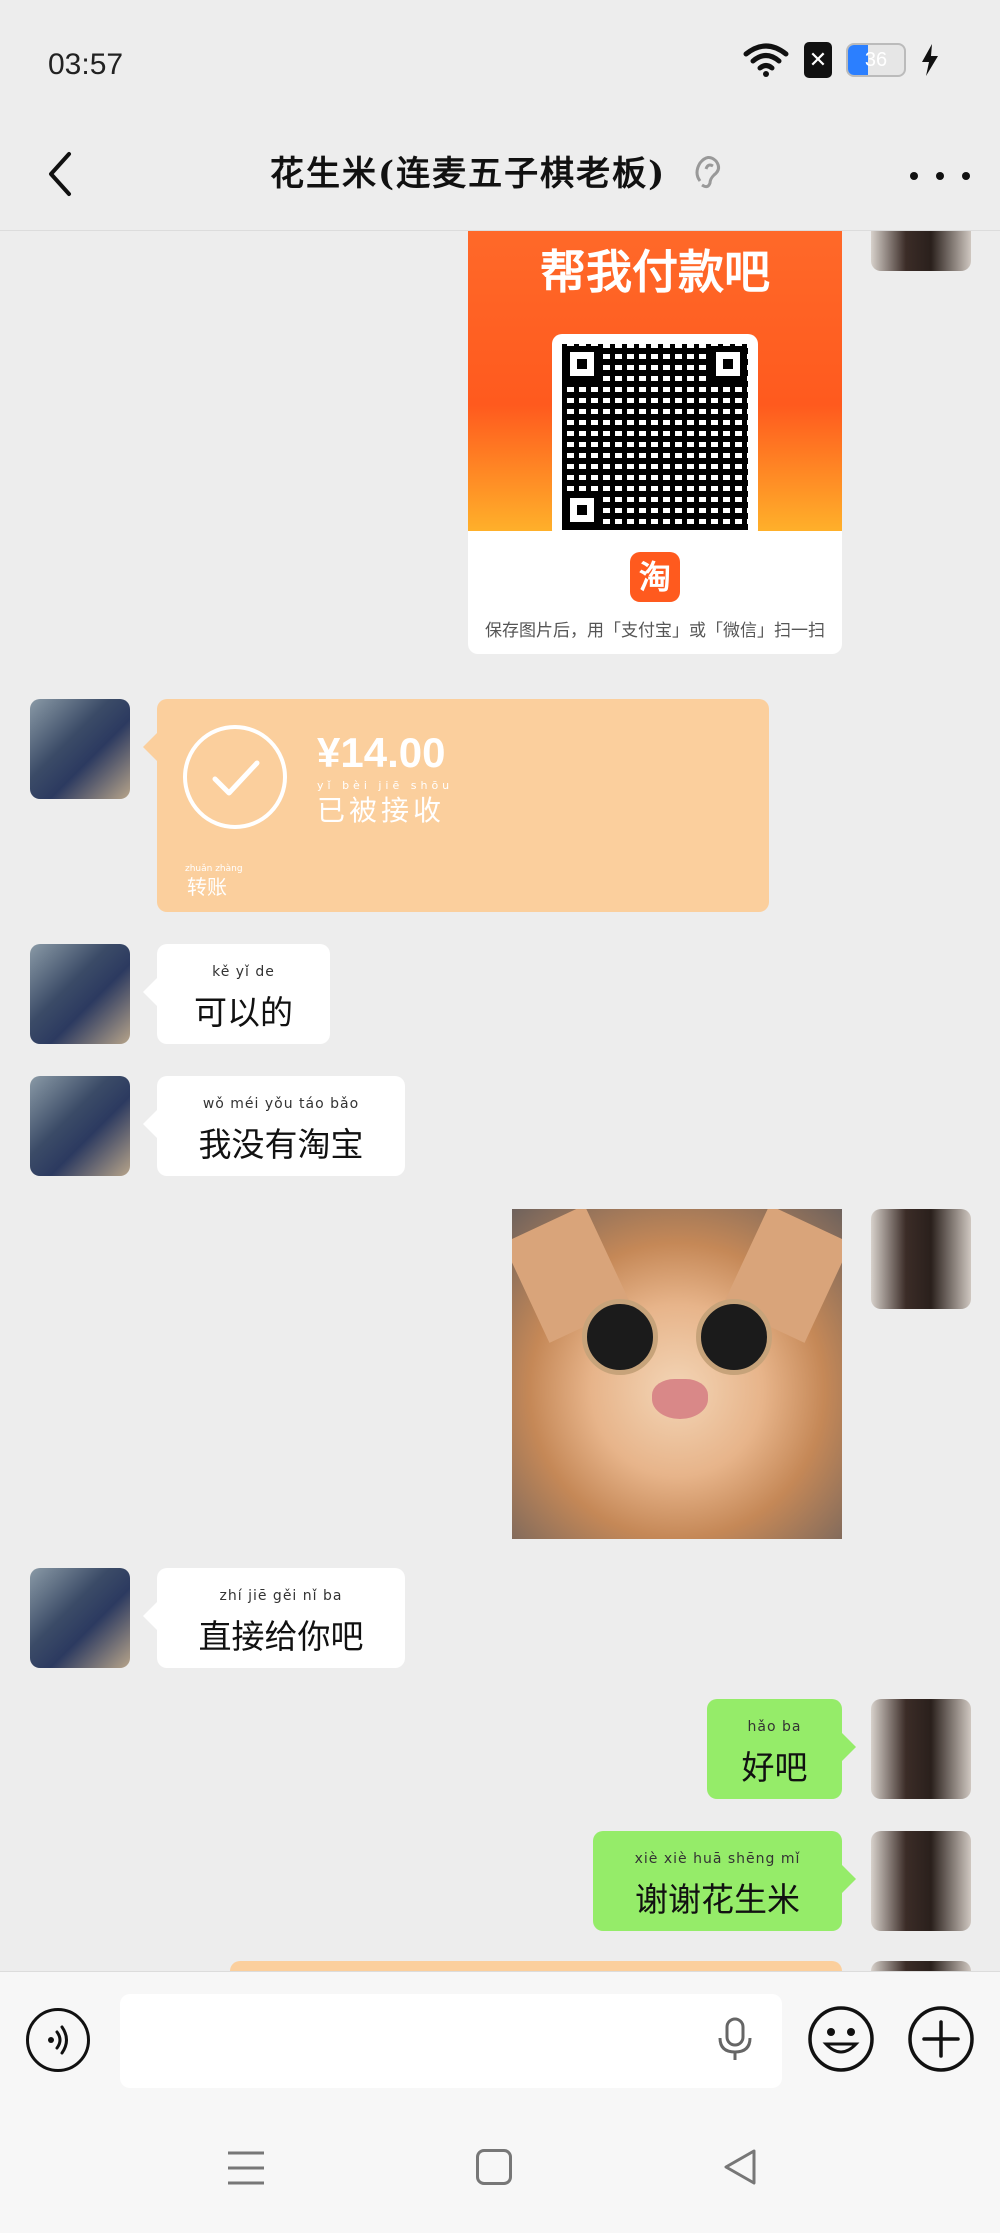 Image resolution: width=1000 pixels, height=2233 pixels. Describe the element at coordinates (708, 171) in the screenshot. I see `earpiece-icon` at that location.